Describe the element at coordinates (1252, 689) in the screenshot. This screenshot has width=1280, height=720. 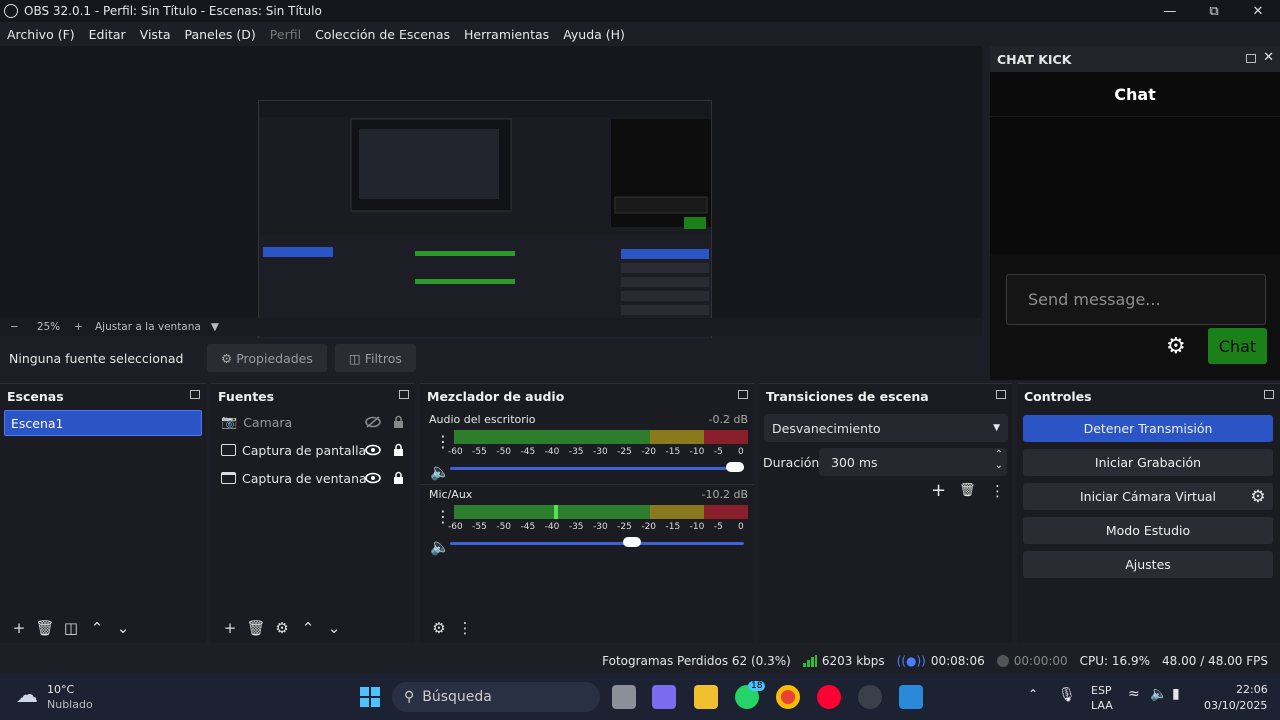
I see `clock-time: 22:06` at that location.